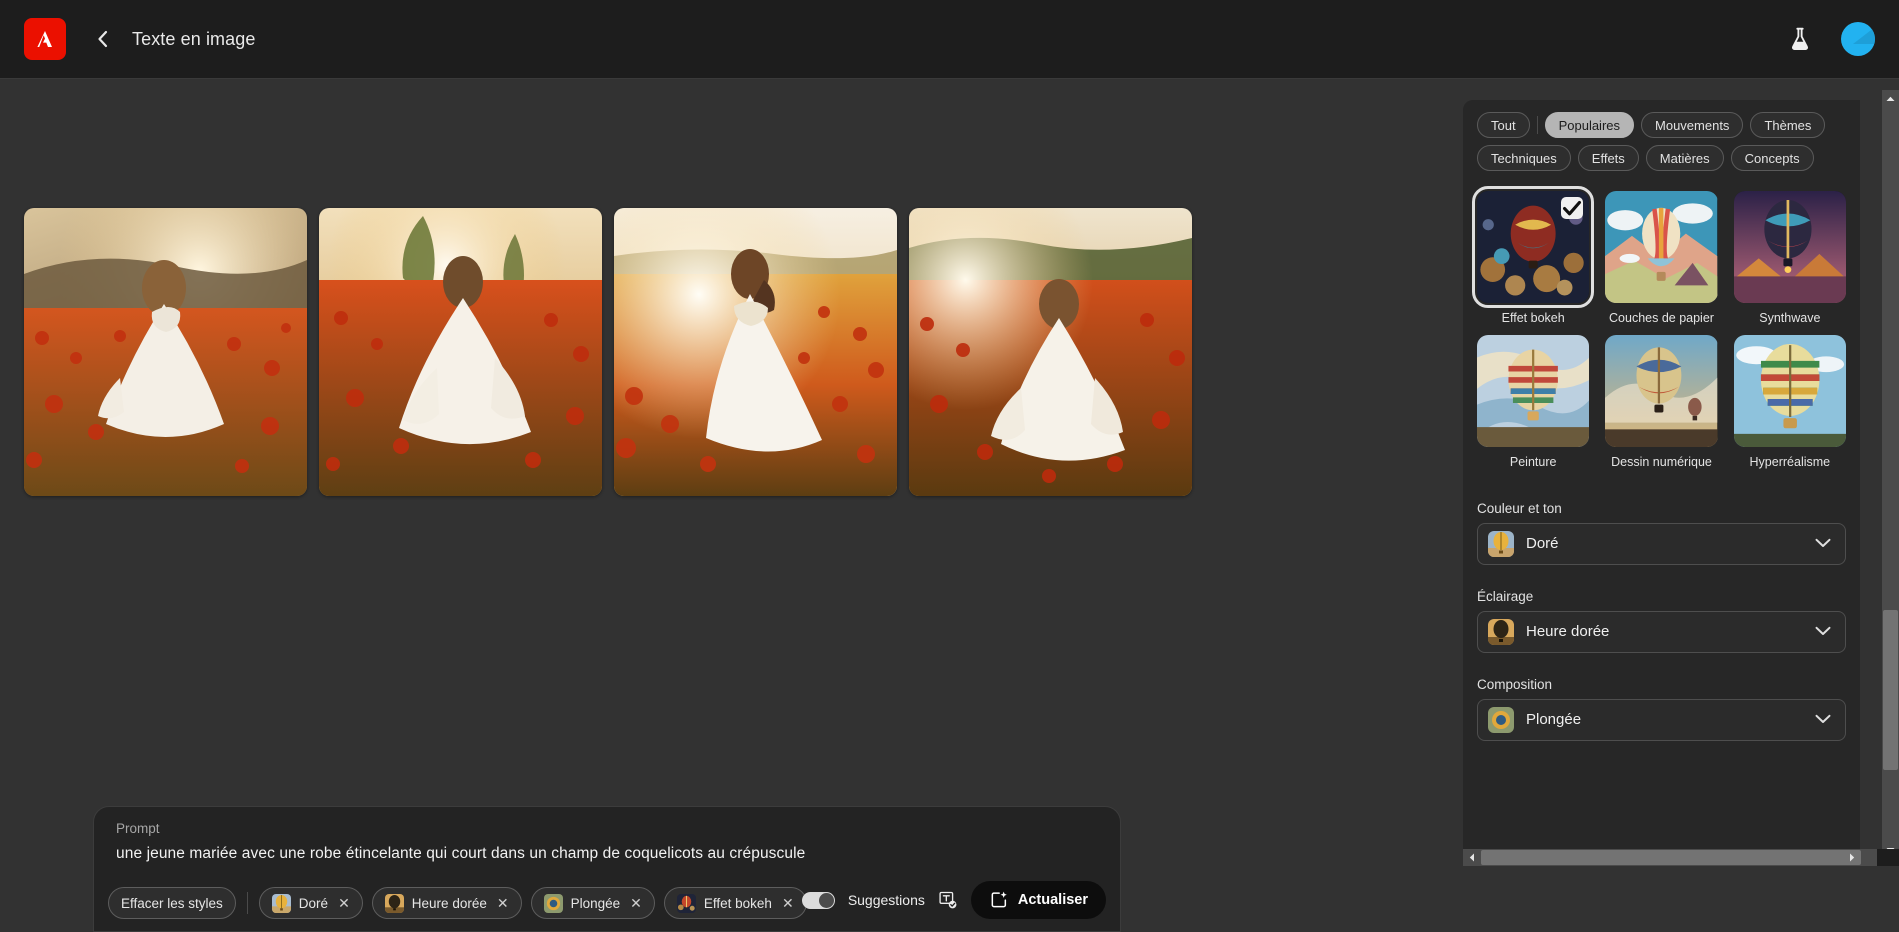 The height and width of the screenshot is (932, 1899). I want to click on avatar, so click(1858, 39).